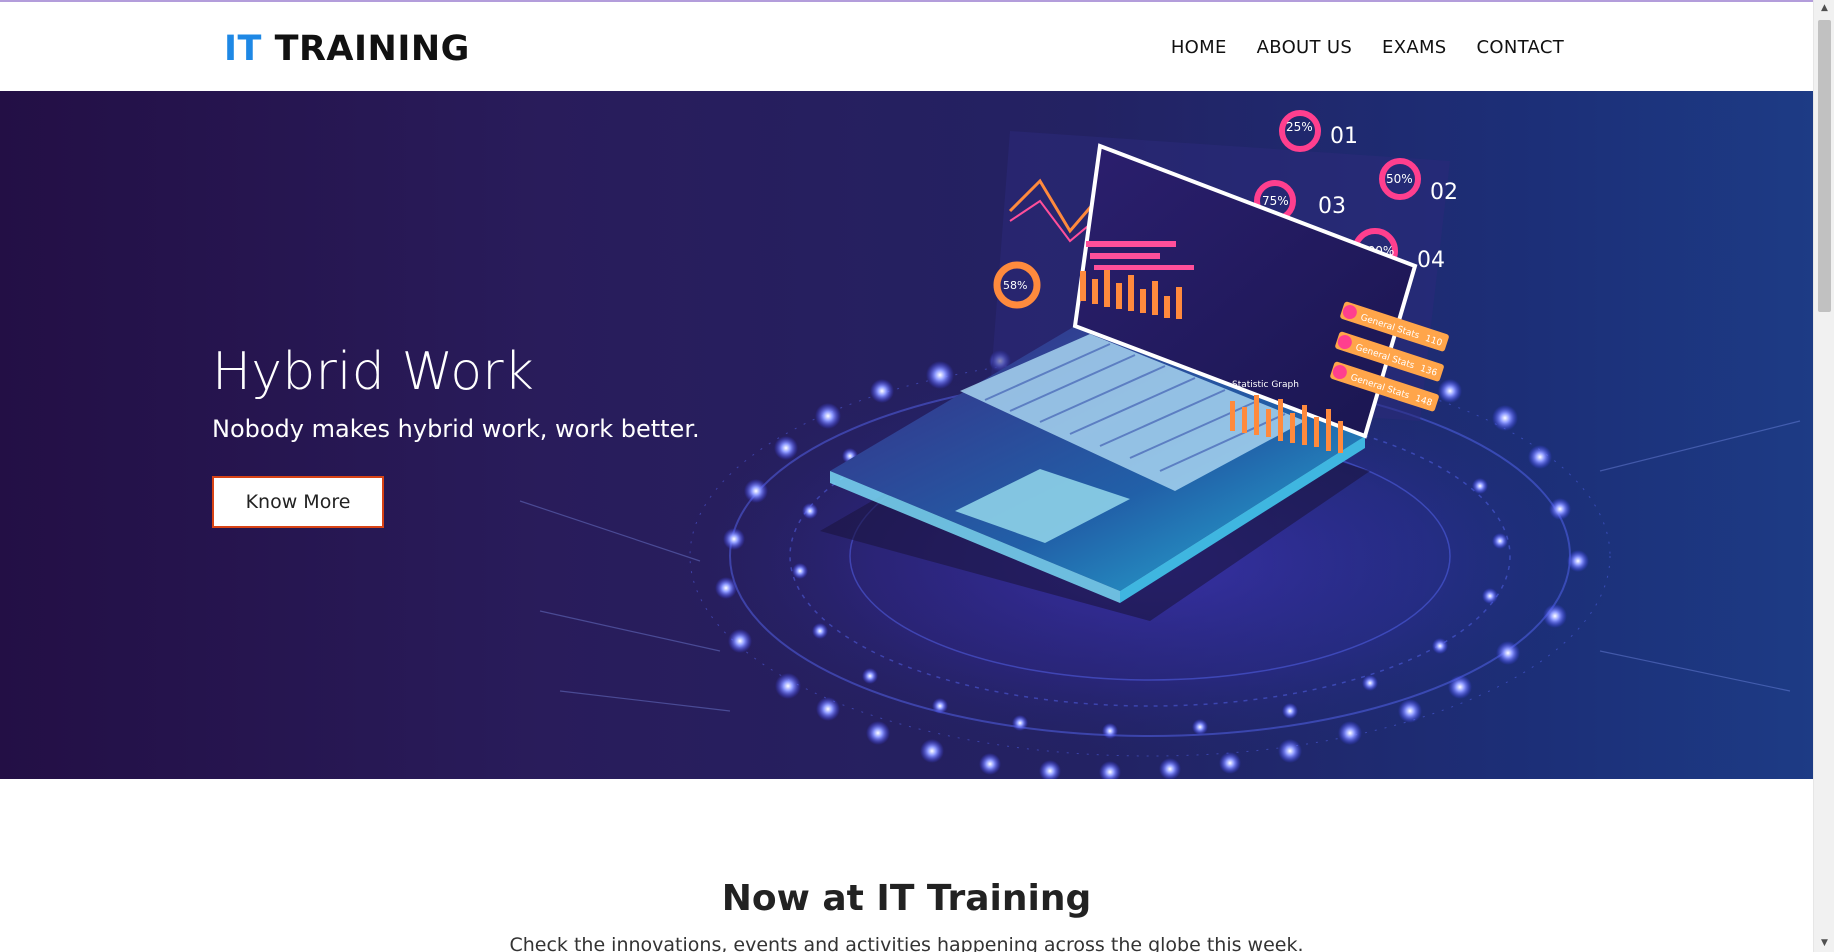 The height and width of the screenshot is (952, 1834). What do you see at coordinates (1824, 8) in the screenshot?
I see `scroll-up-arrow-icon: ▲` at bounding box center [1824, 8].